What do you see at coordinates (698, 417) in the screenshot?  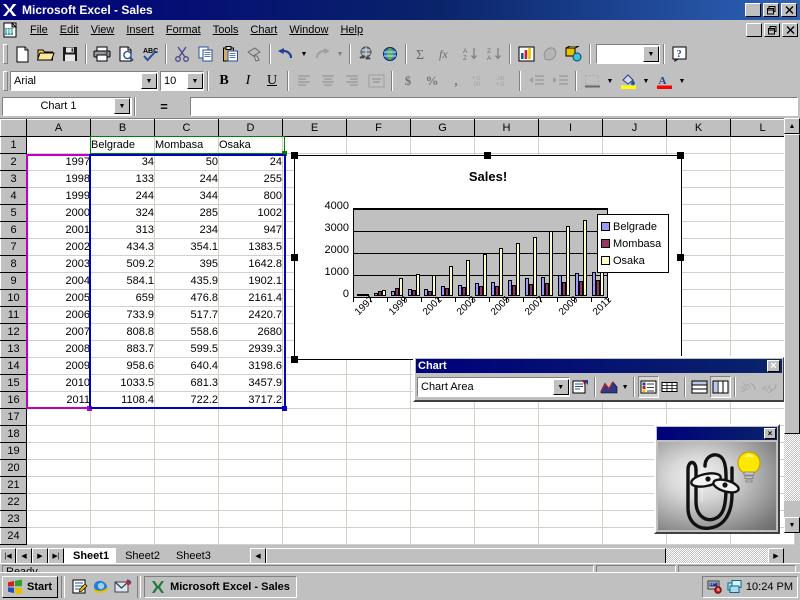 I see `cell-K17` at bounding box center [698, 417].